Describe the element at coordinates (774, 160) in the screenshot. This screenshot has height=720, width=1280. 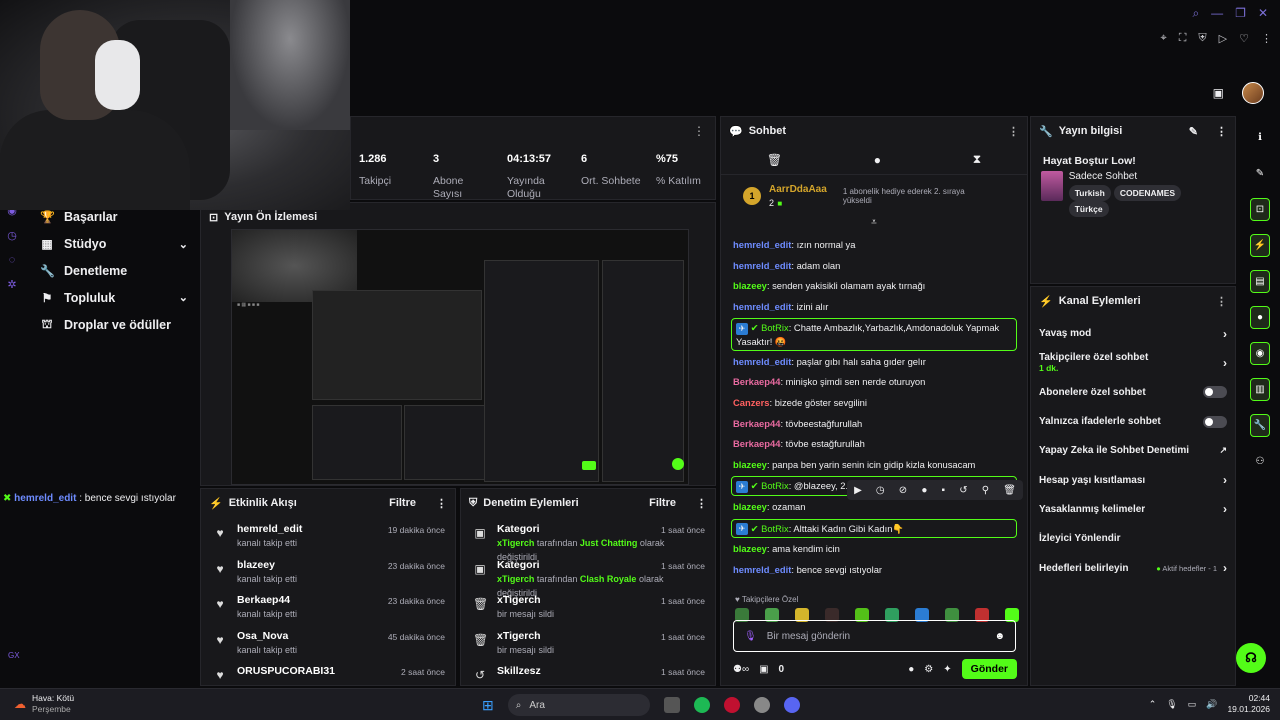
I see `trash-icon: 🗑` at that location.